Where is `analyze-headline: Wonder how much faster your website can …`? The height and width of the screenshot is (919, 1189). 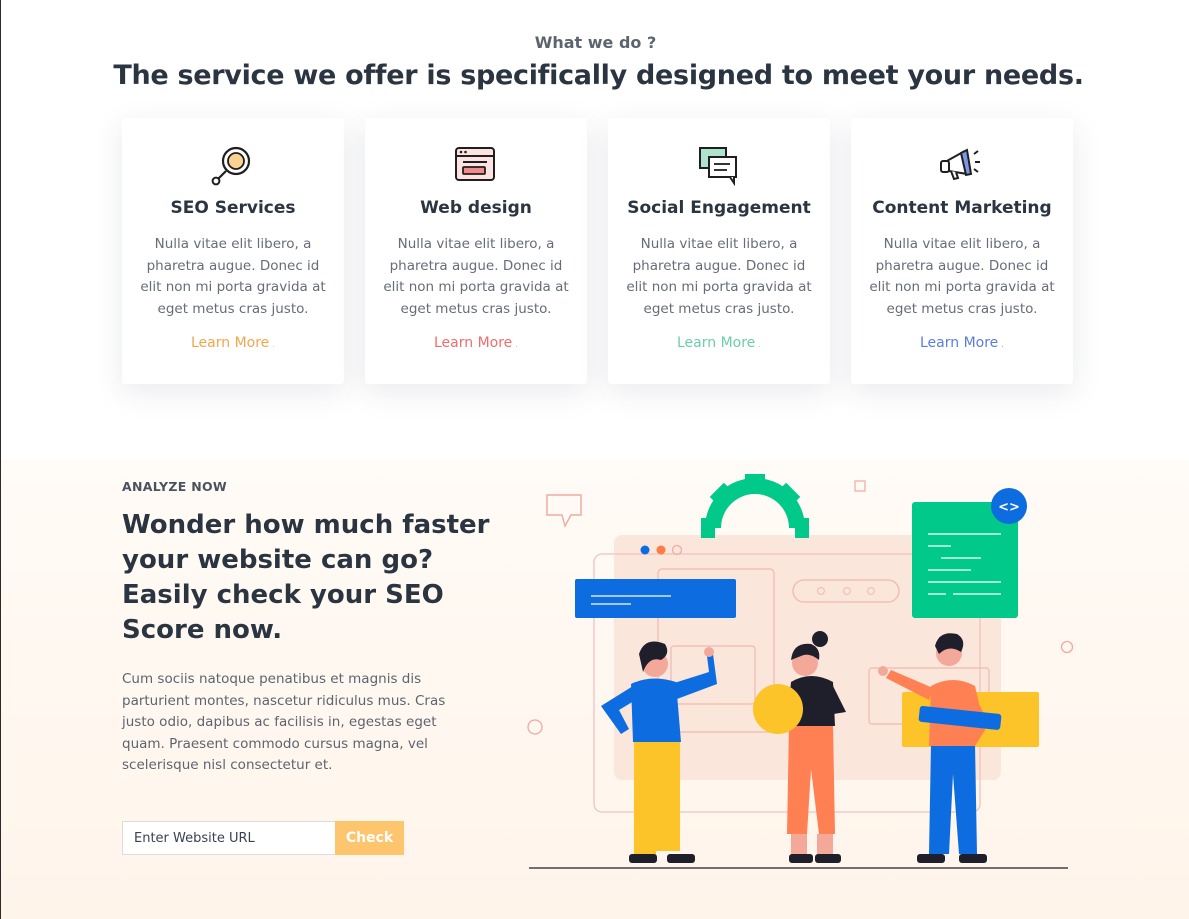
analyze-headline: Wonder how much faster your website can … is located at coordinates (306, 577).